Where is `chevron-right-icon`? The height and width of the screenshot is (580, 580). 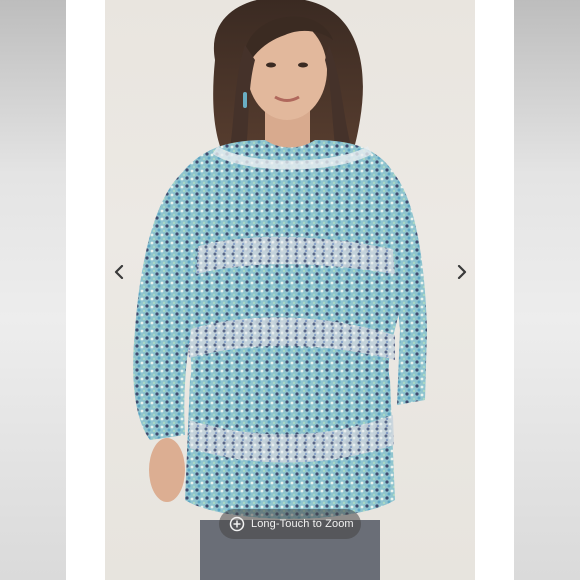
chevron-right-icon is located at coordinates (462, 272).